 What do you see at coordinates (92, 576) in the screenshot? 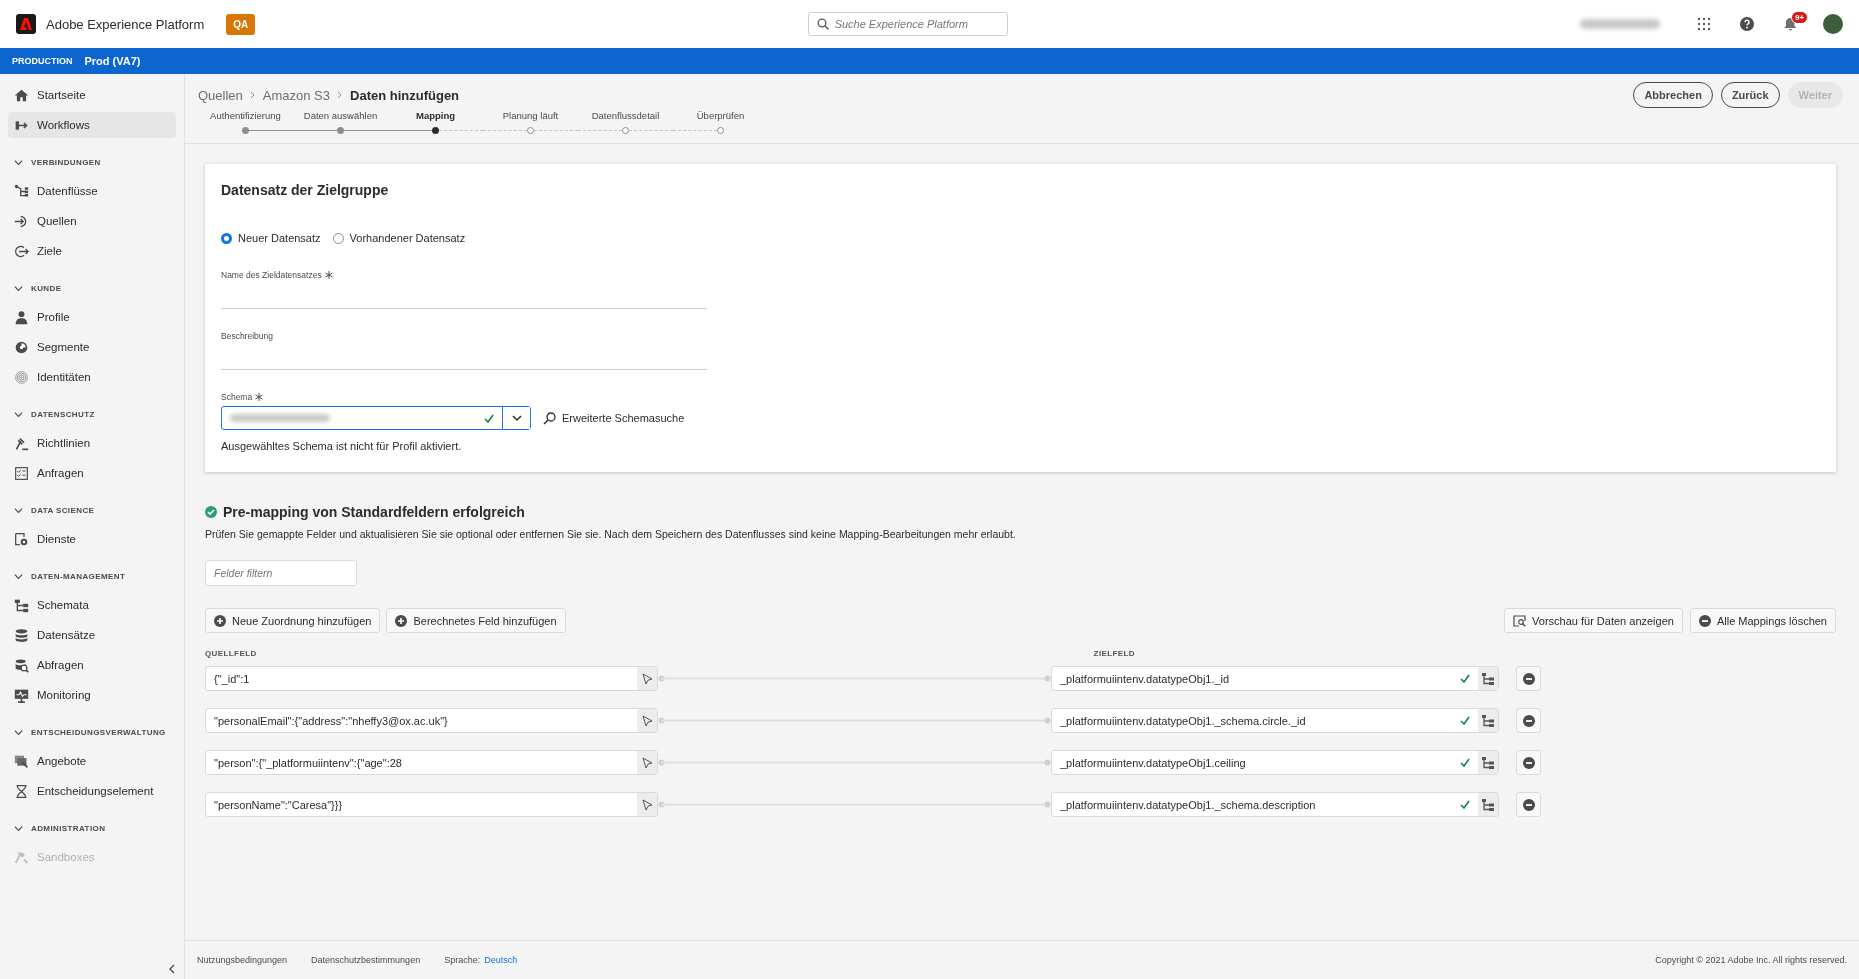
I see `section-heading: DATEN-MANAGEMENT` at bounding box center [92, 576].